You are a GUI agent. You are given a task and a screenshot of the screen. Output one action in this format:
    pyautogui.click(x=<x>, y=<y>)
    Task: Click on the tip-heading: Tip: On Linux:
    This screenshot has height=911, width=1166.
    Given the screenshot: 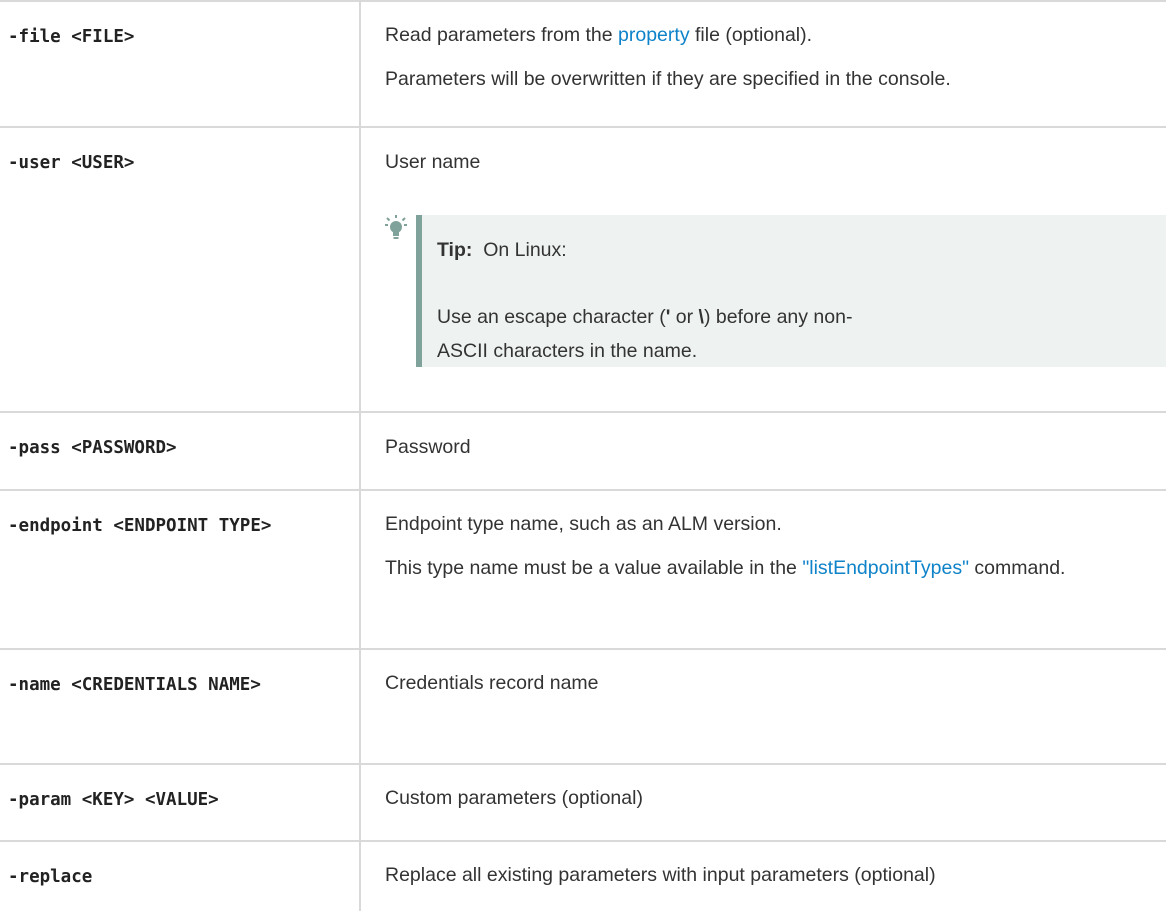 What is the action you would take?
    pyautogui.click(x=502, y=250)
    